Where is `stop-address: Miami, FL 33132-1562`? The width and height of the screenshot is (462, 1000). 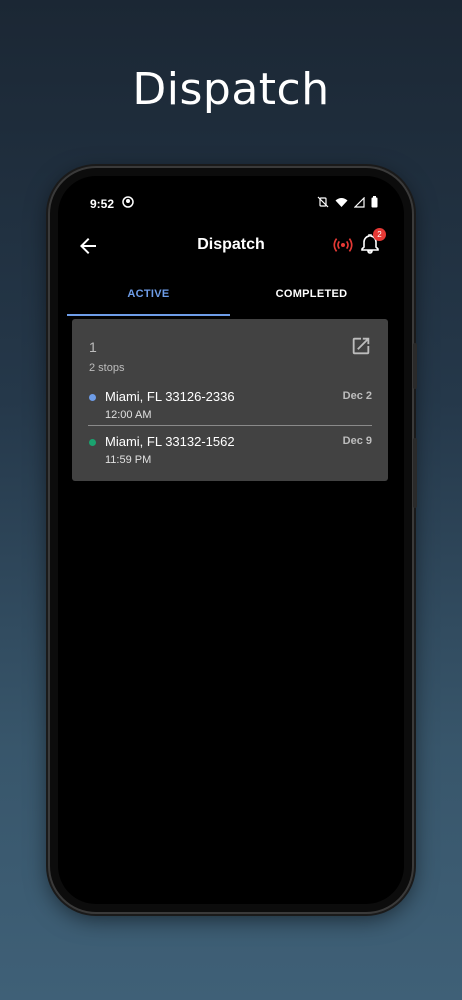 stop-address: Miami, FL 33132-1562 is located at coordinates (170, 441).